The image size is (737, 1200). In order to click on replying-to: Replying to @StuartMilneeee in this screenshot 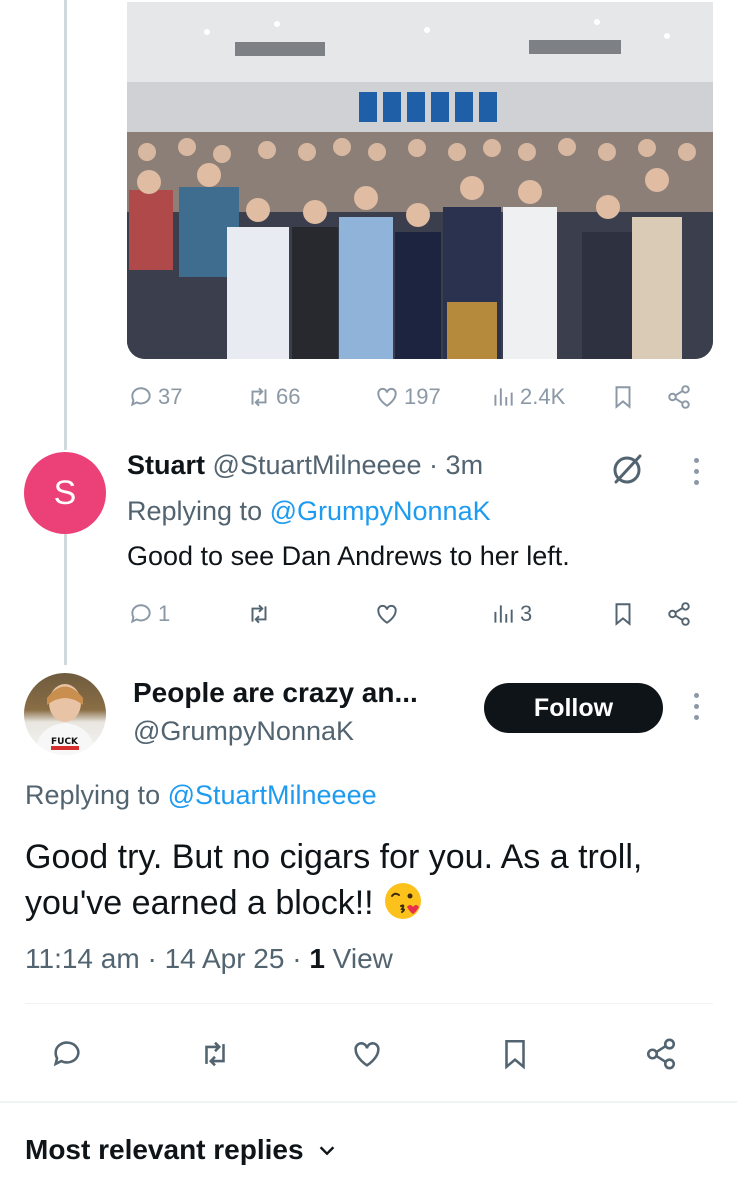, I will do `click(201, 795)`.